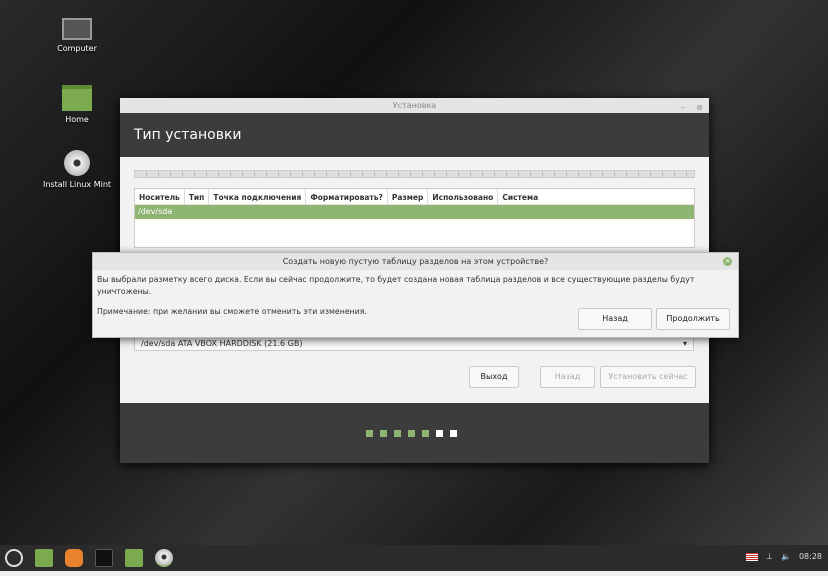  I want to click on folder-home-icon, so click(77, 98).